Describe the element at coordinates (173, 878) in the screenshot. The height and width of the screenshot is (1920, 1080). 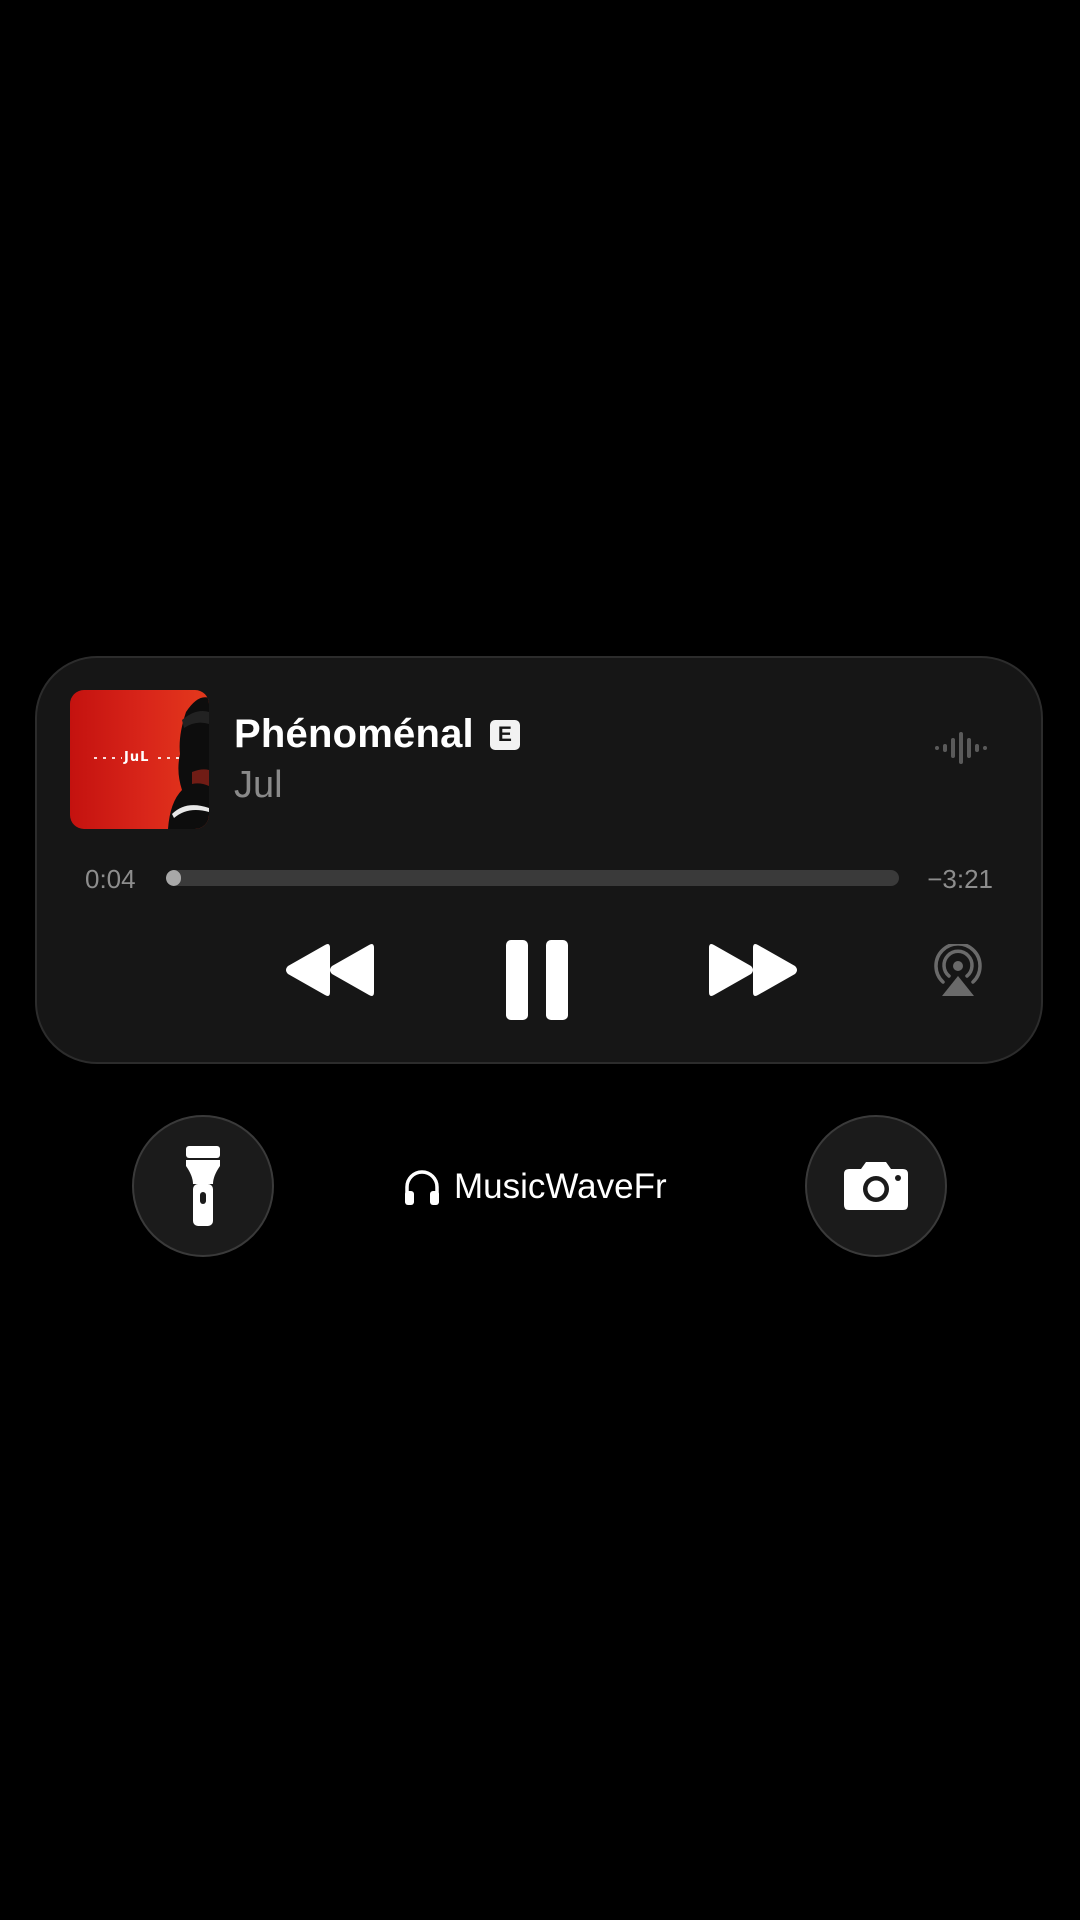
I see `progress-fill` at that location.